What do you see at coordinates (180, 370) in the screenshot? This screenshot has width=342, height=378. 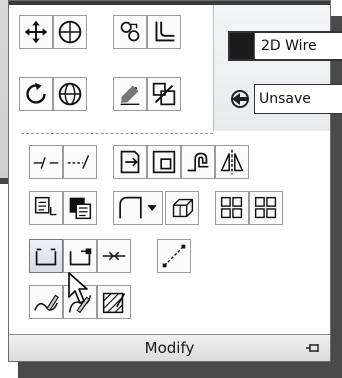 I see `panel-shadow-bottom` at bounding box center [180, 370].